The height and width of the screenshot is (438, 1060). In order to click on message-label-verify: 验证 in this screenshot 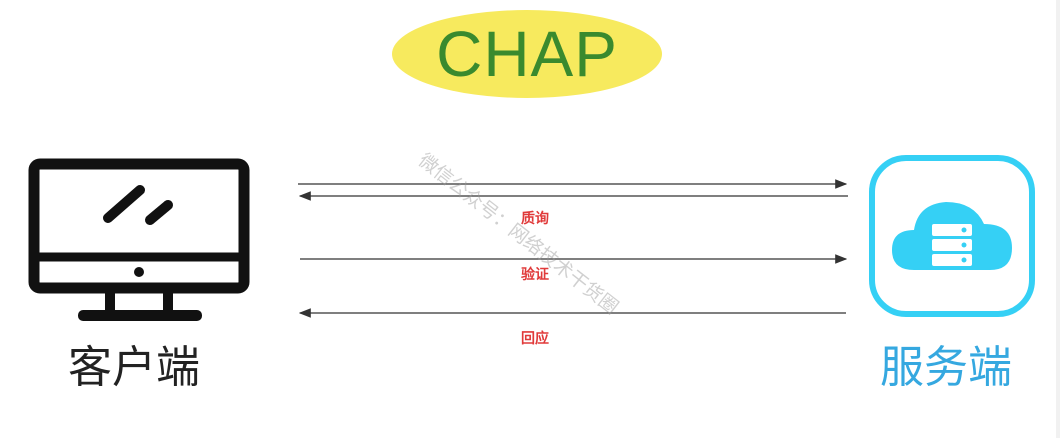, I will do `click(535, 275)`.